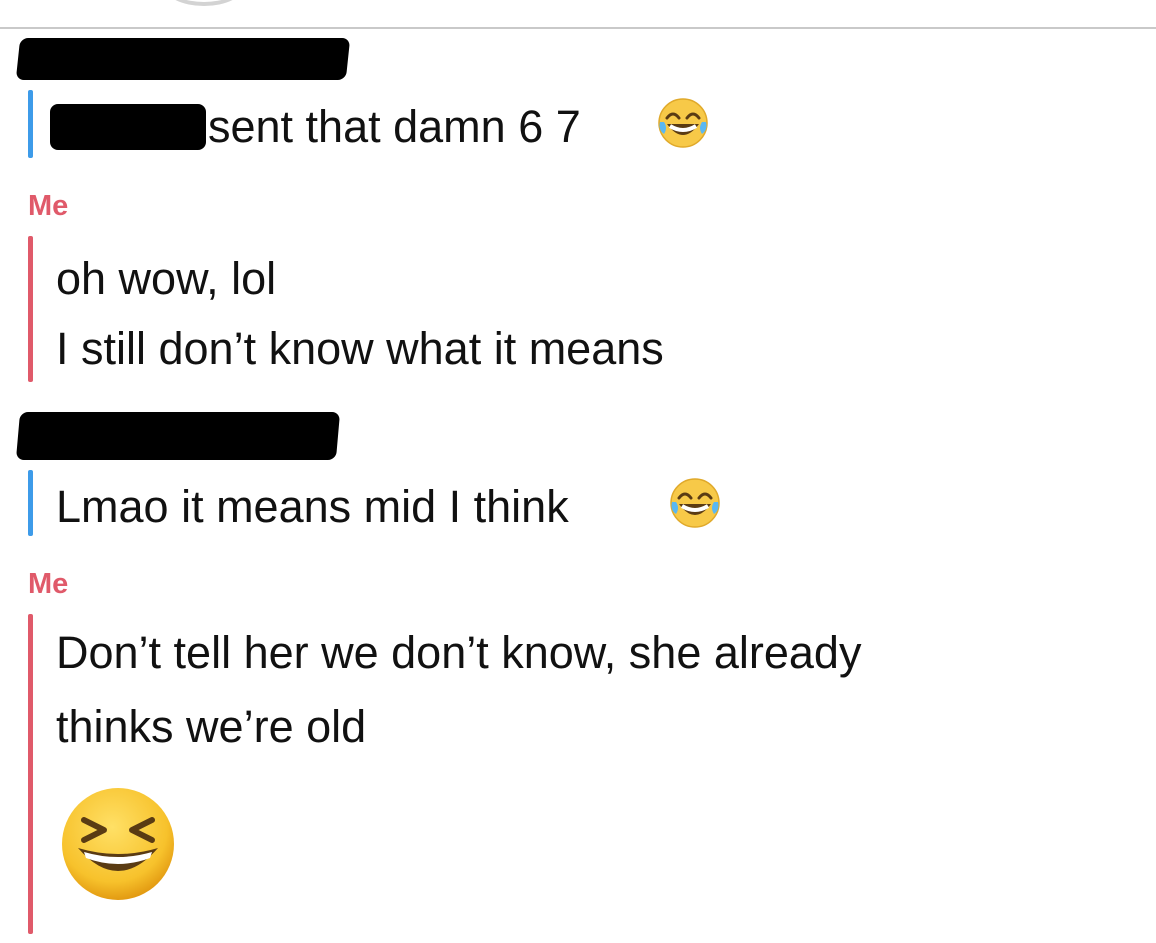  I want to click on avatar-edge, so click(204, 3).